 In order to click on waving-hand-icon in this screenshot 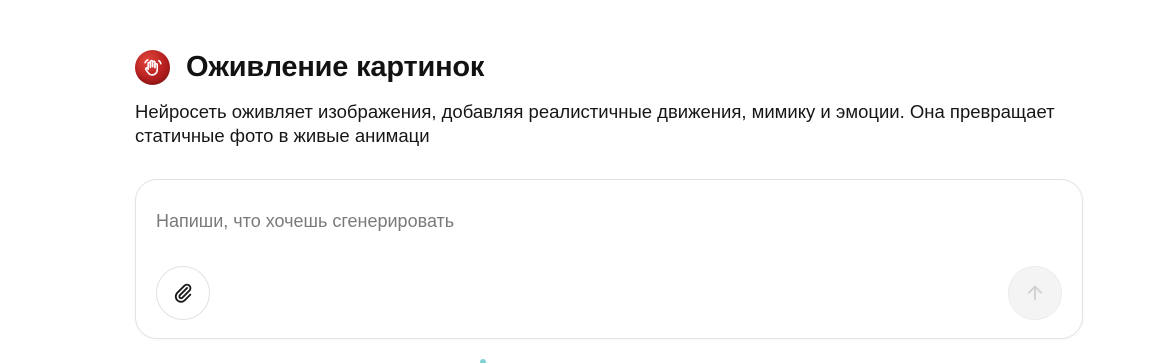, I will do `click(152, 67)`.